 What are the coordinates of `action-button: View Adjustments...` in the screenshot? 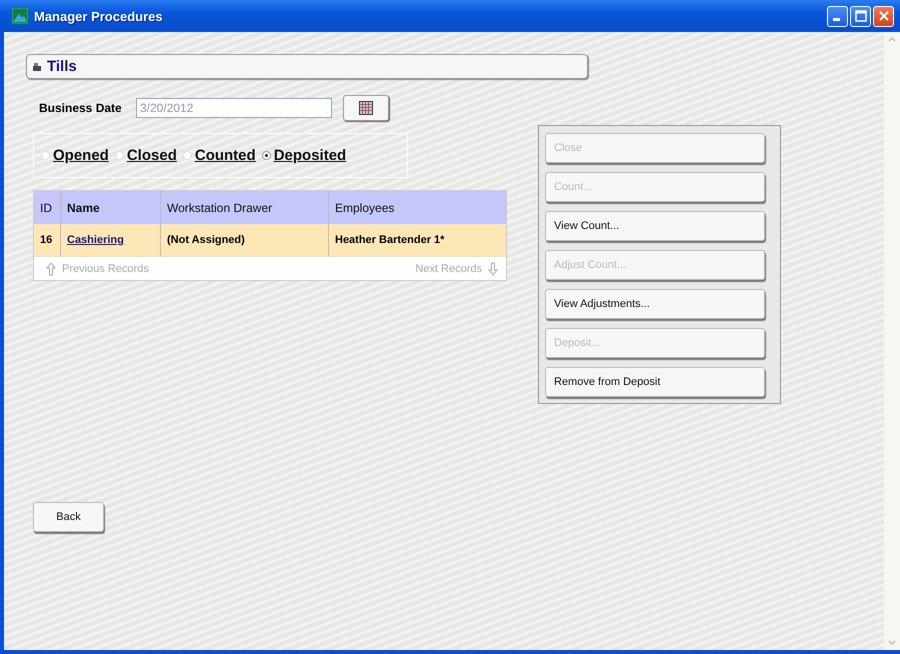 It's located at (655, 304).